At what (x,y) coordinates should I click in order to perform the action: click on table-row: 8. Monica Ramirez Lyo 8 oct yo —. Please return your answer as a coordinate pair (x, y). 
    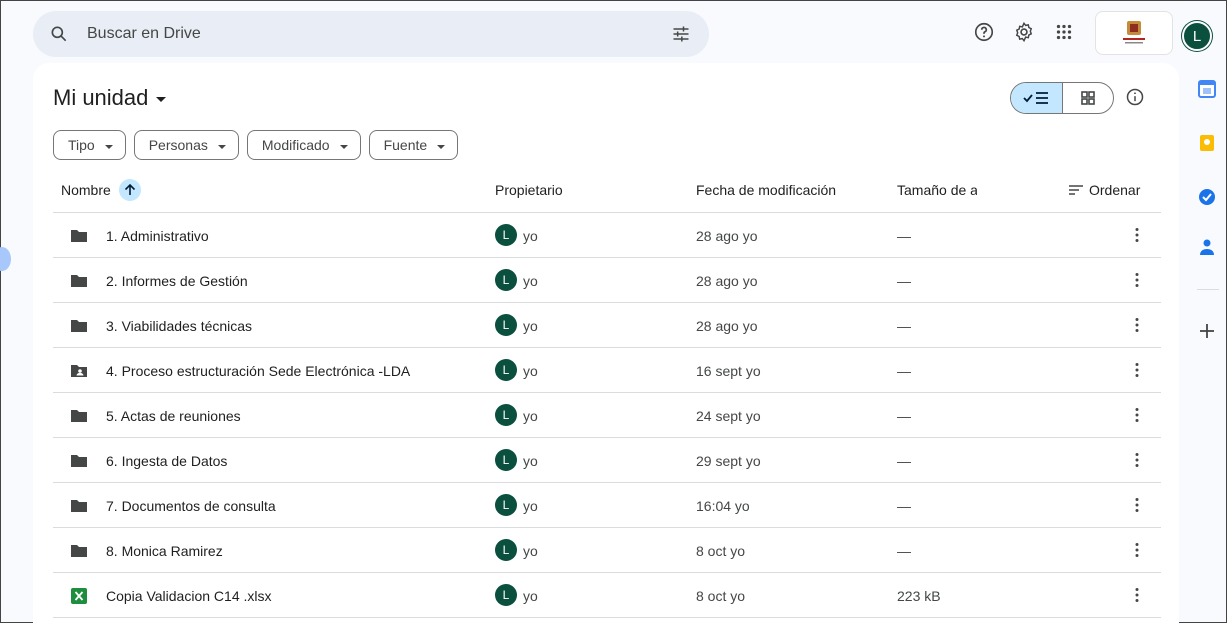
    Looking at the image, I should click on (607, 550).